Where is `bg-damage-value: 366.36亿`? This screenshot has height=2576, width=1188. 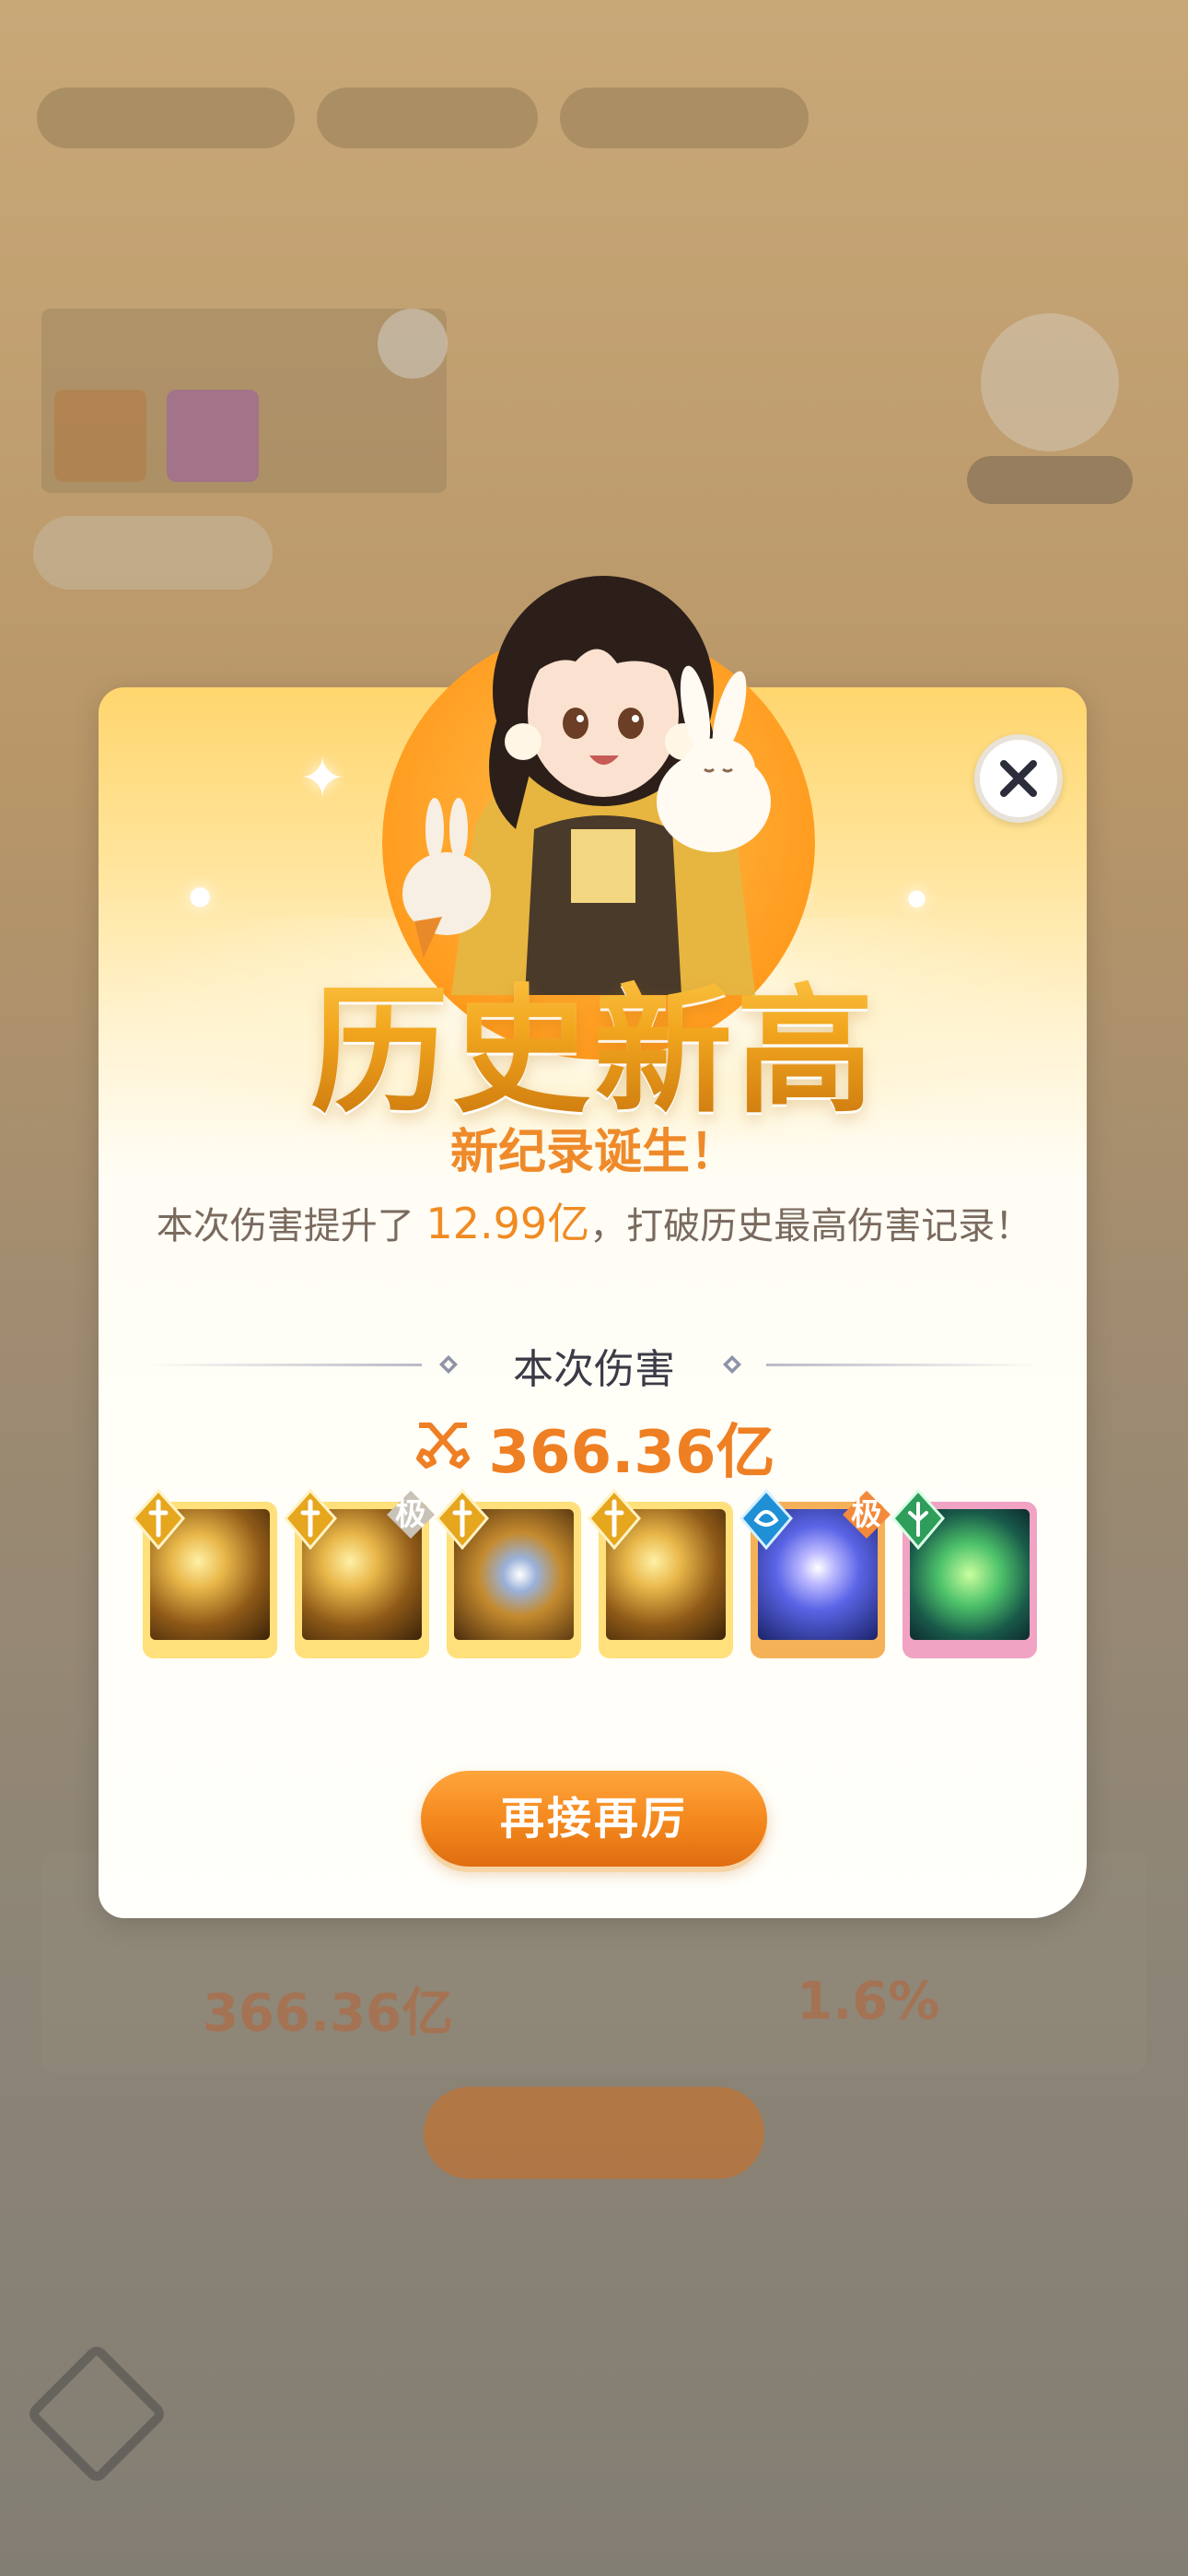
bg-damage-value: 366.36亿 is located at coordinates (328, 2014).